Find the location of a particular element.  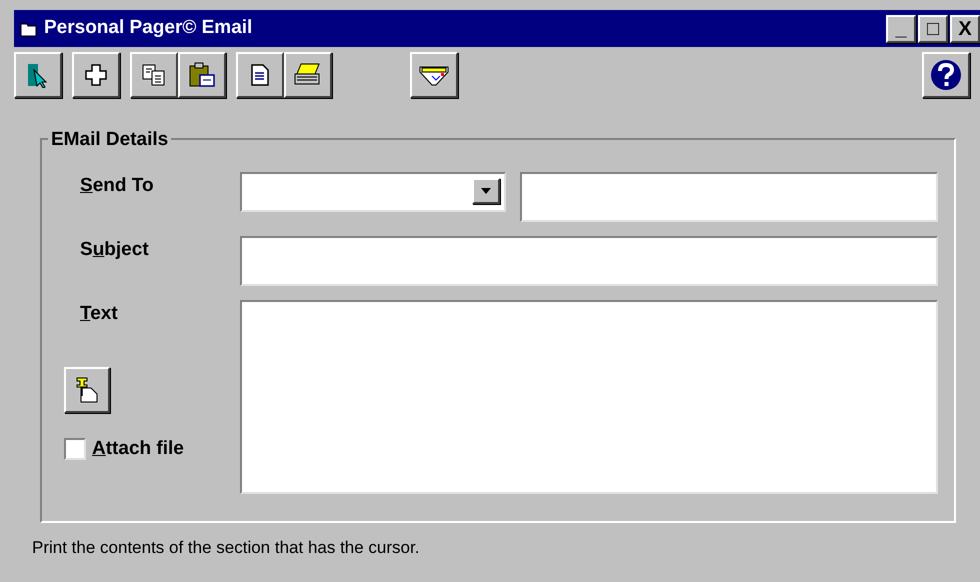

window-title: Personal Pager© Email is located at coordinates (148, 28).